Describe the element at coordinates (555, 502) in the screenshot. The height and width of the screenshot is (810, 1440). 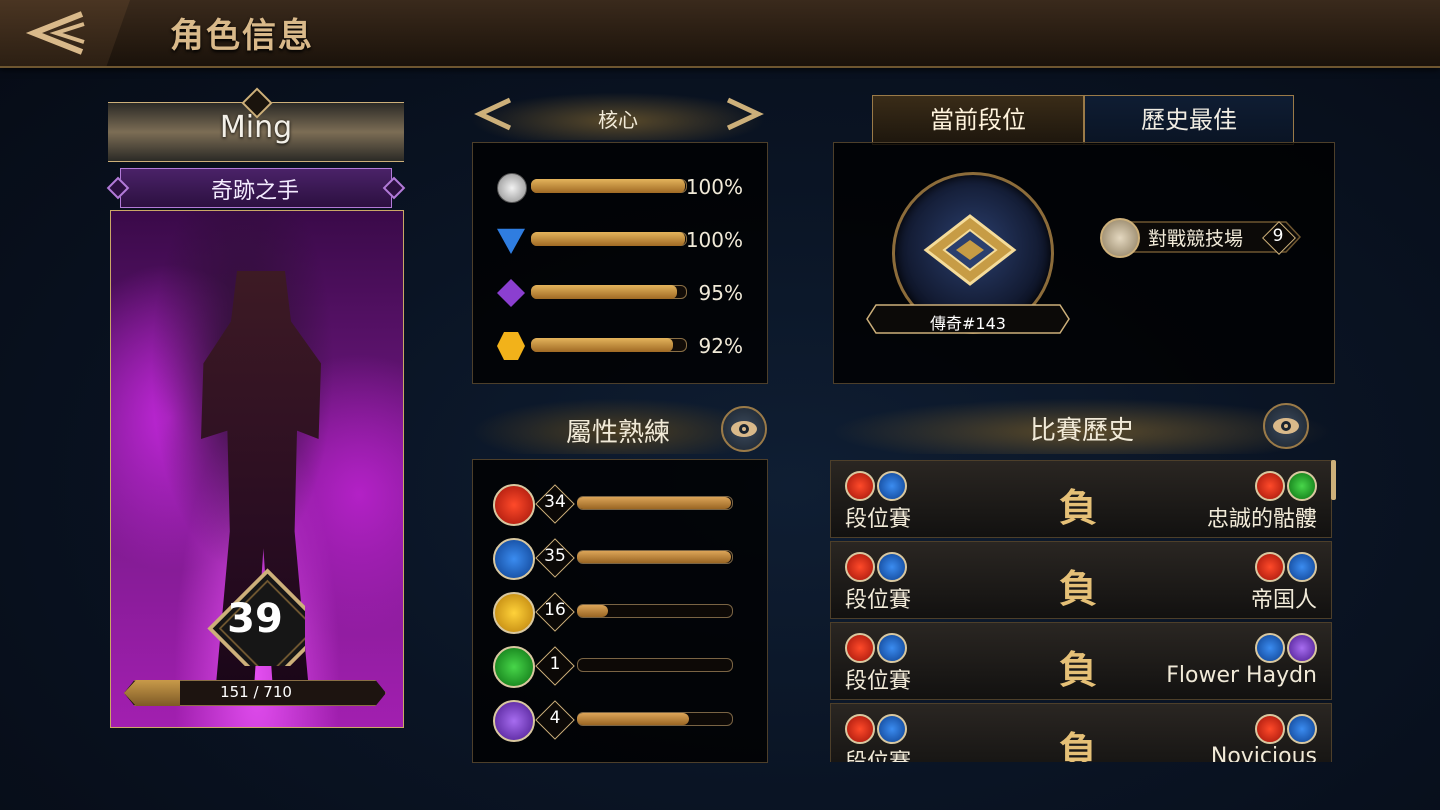
I see `attribute-value: 34` at that location.